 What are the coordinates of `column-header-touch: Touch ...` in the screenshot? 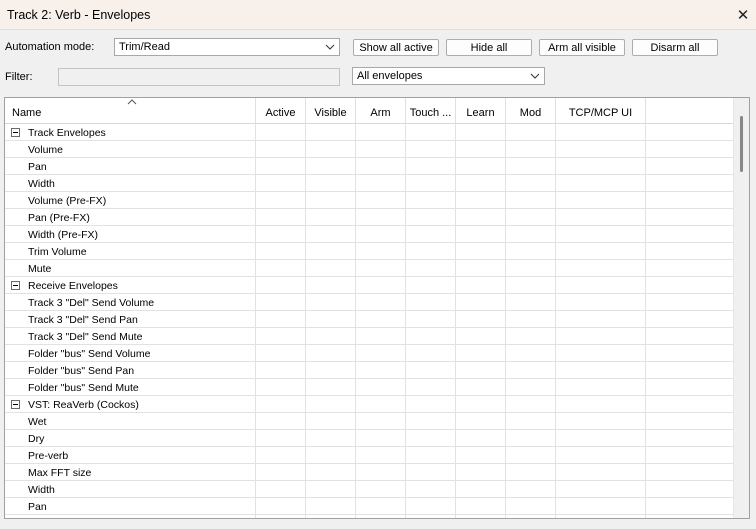 It's located at (431, 111).